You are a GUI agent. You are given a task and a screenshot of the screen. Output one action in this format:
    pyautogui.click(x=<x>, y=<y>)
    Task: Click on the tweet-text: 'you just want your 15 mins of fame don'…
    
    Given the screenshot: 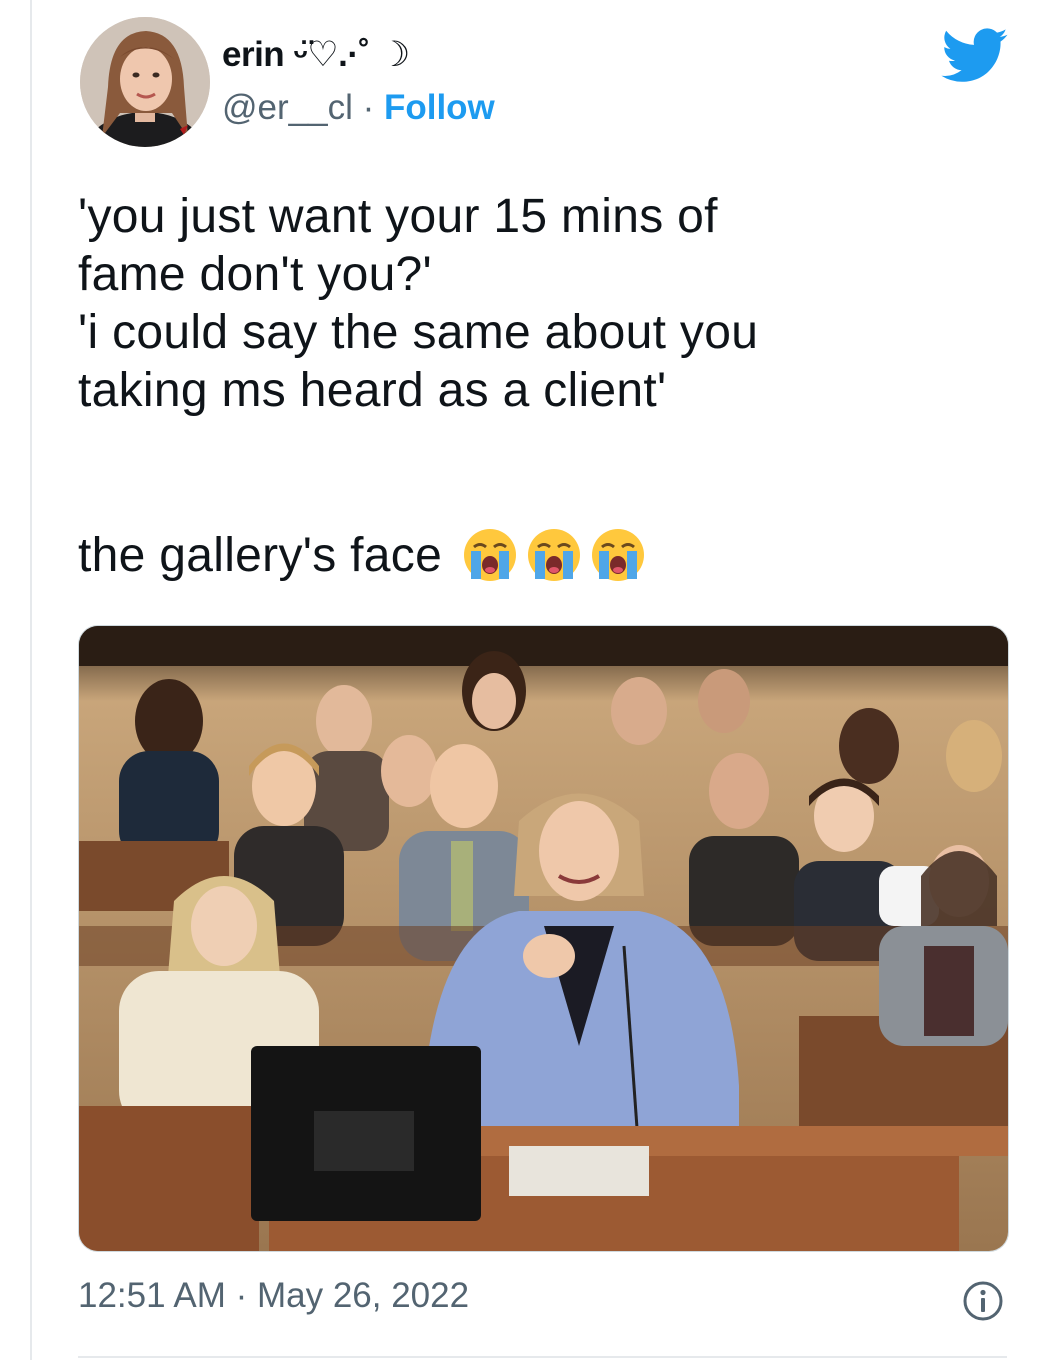 What is the action you would take?
    pyautogui.click(x=418, y=303)
    